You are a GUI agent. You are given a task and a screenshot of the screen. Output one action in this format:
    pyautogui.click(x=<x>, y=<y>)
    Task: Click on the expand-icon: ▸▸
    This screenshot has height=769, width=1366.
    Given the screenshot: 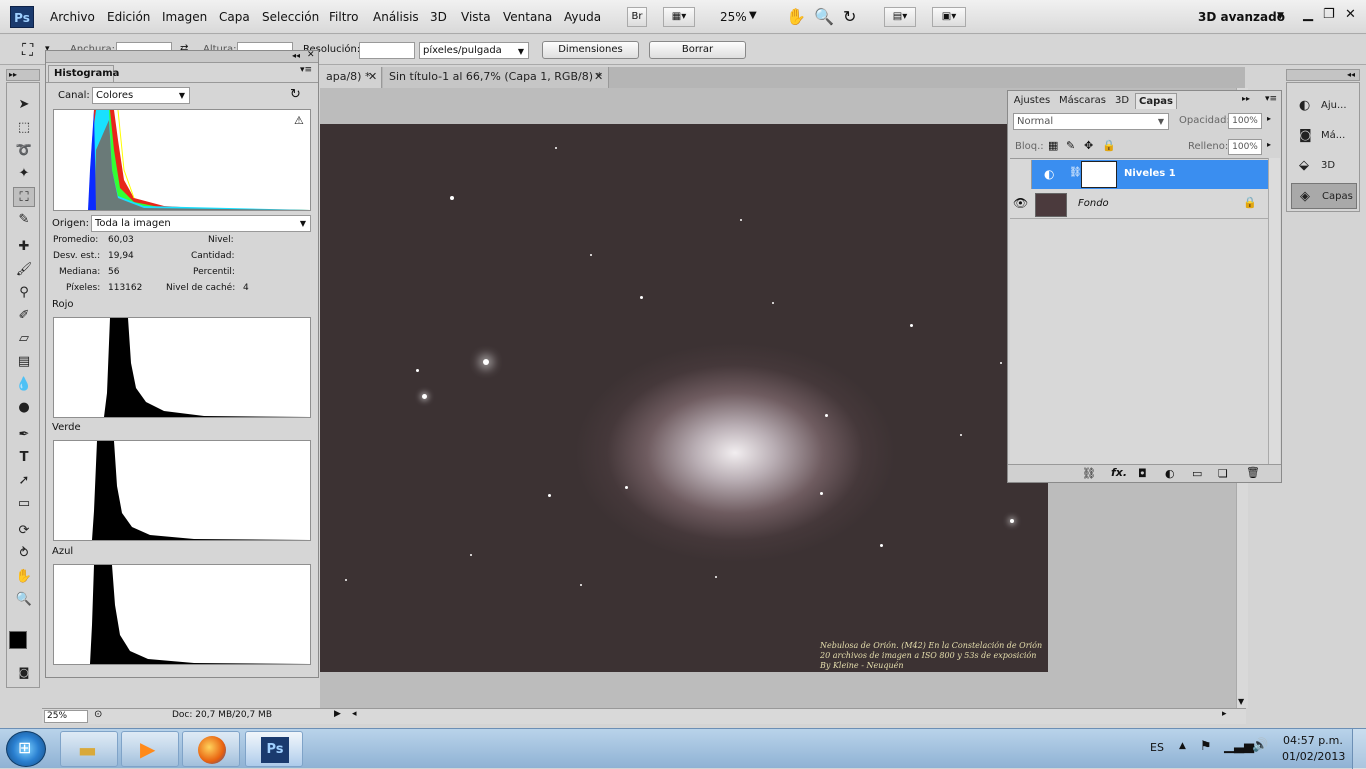 What is the action you would take?
    pyautogui.click(x=13, y=74)
    